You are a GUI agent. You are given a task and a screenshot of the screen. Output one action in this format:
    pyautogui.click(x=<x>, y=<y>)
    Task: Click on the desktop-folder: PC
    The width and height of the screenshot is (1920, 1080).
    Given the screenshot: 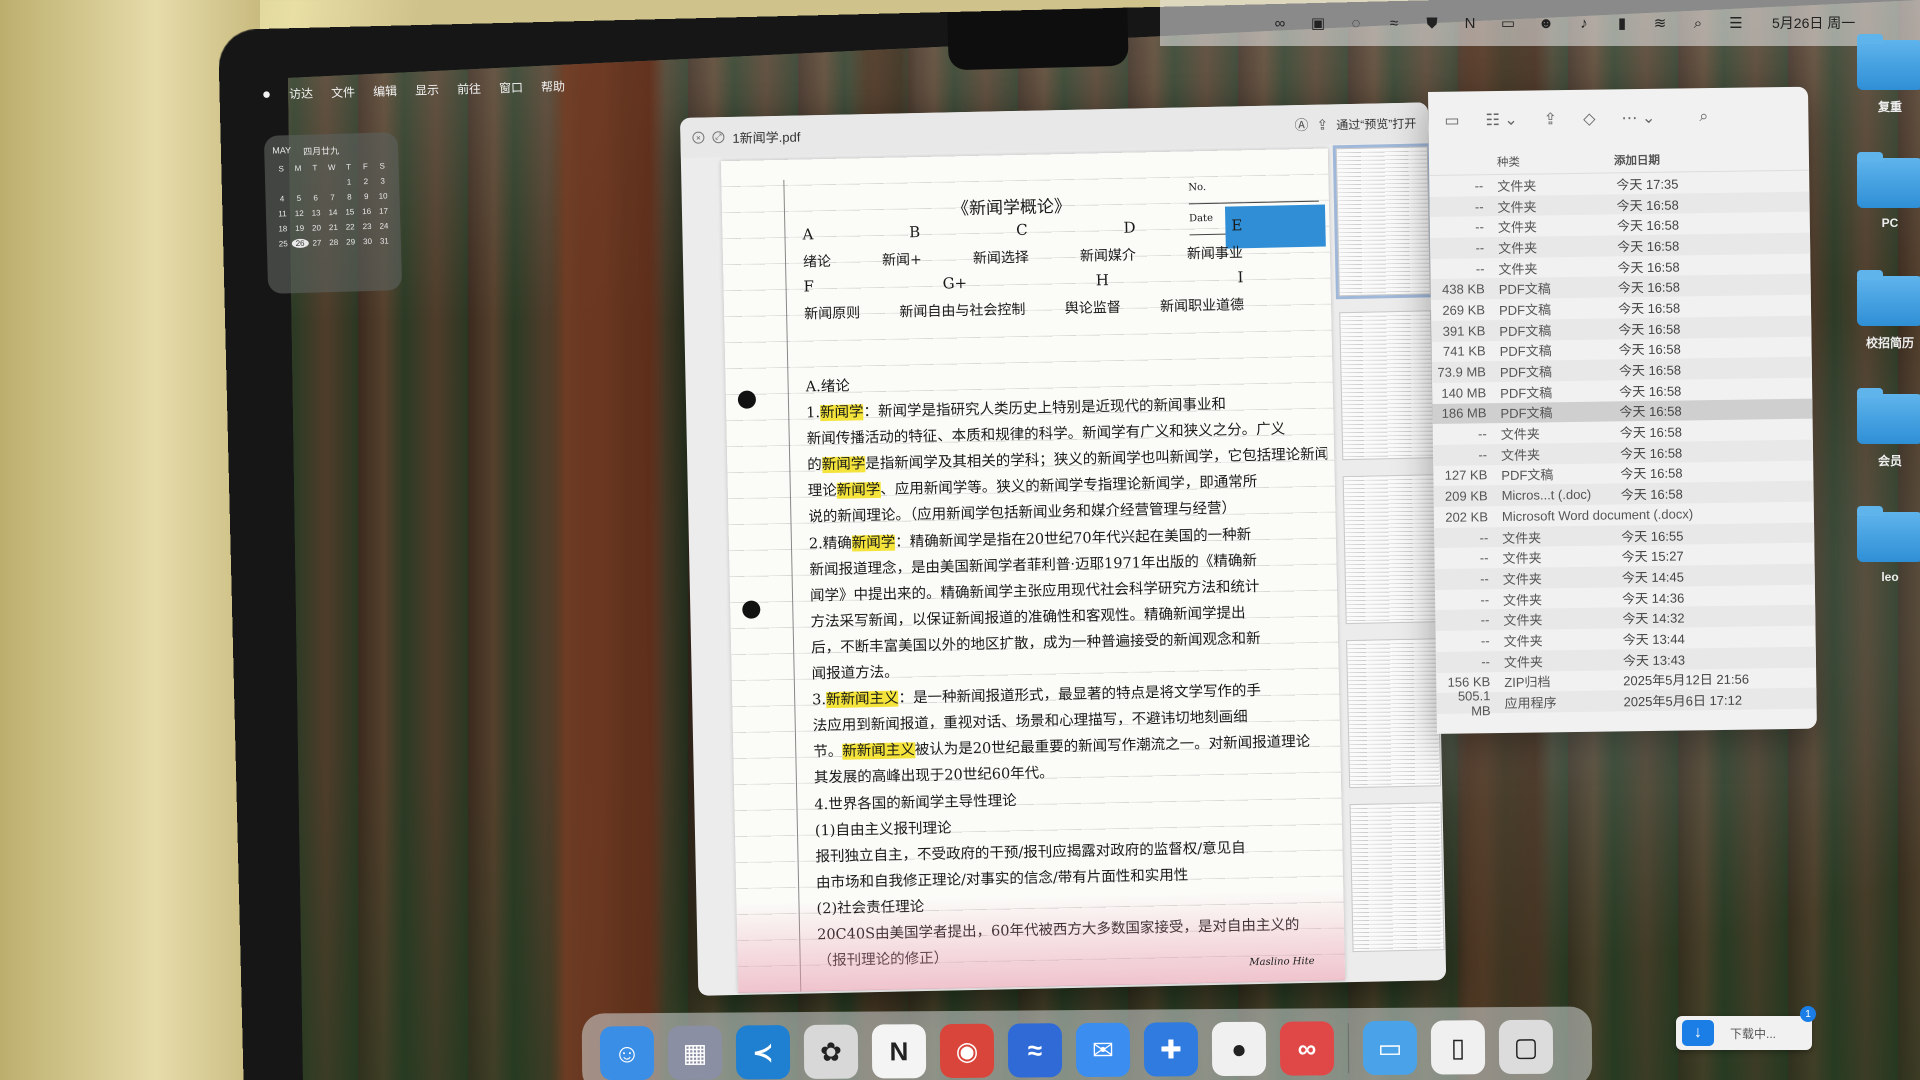 What is the action you would take?
    pyautogui.click(x=1885, y=214)
    